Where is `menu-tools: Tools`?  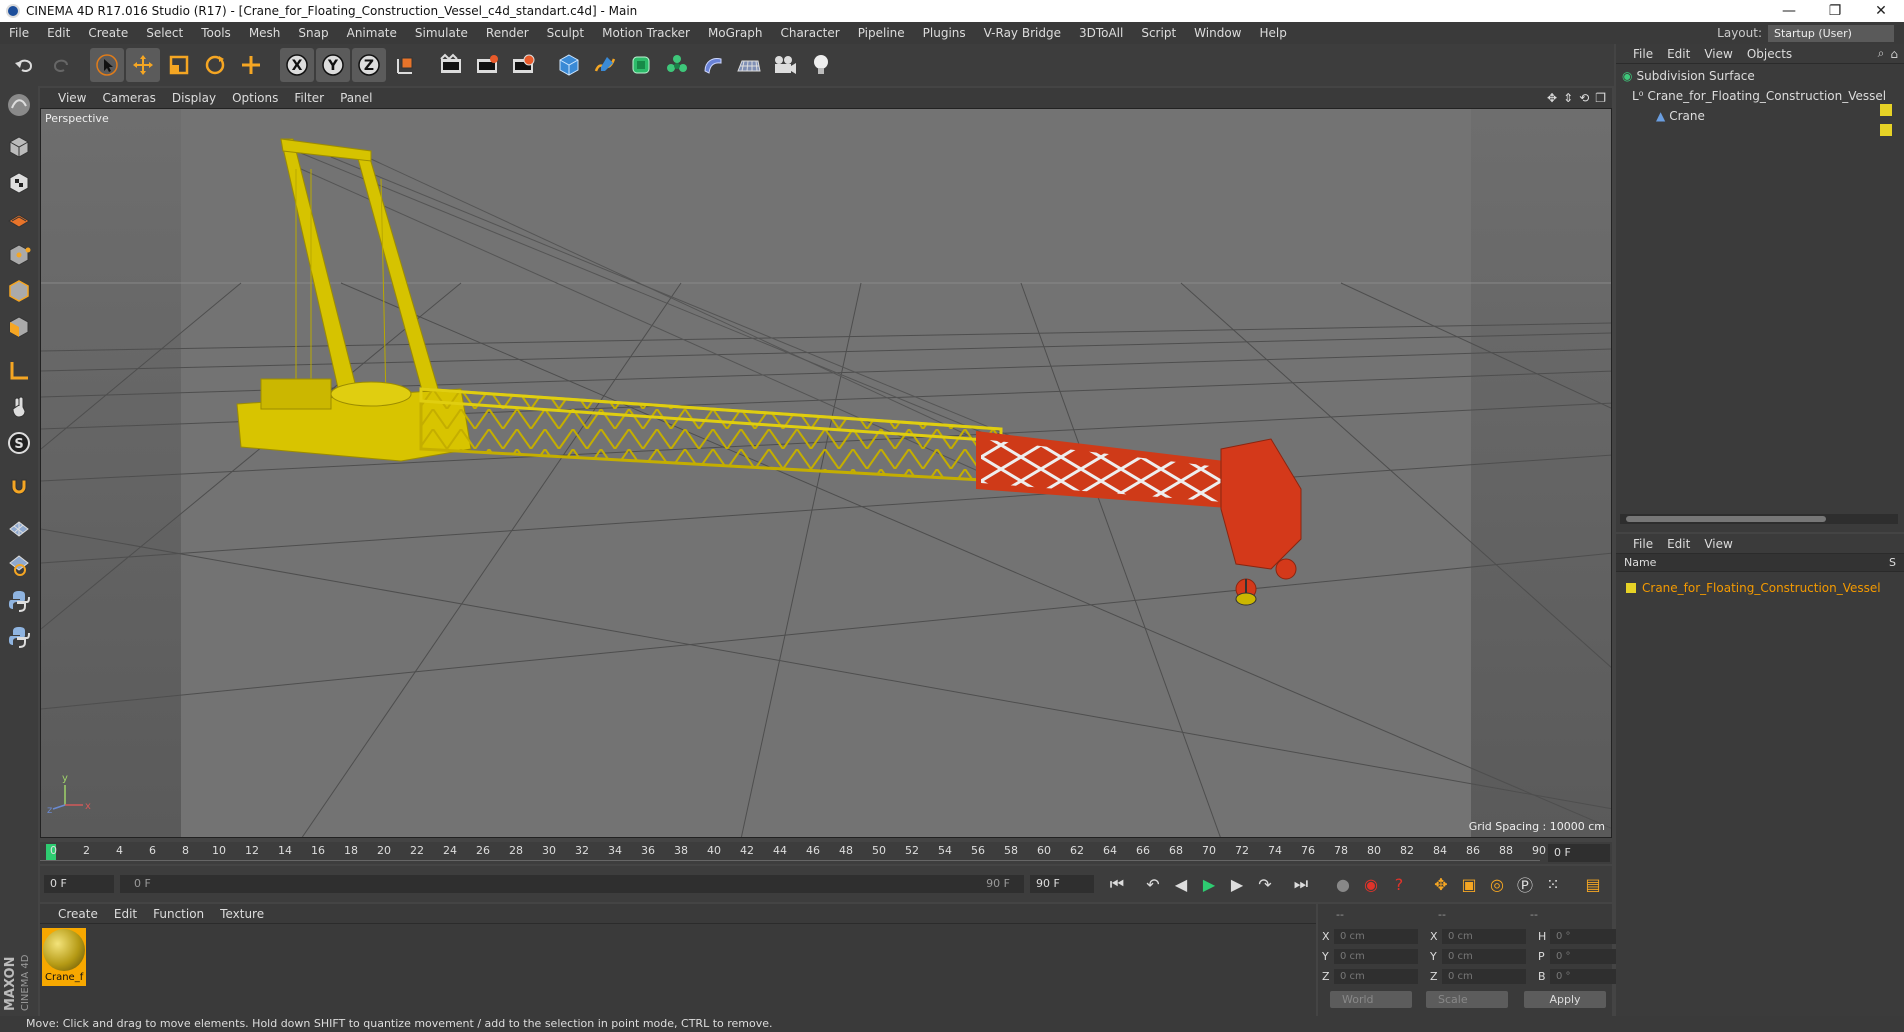 menu-tools: Tools is located at coordinates (216, 33).